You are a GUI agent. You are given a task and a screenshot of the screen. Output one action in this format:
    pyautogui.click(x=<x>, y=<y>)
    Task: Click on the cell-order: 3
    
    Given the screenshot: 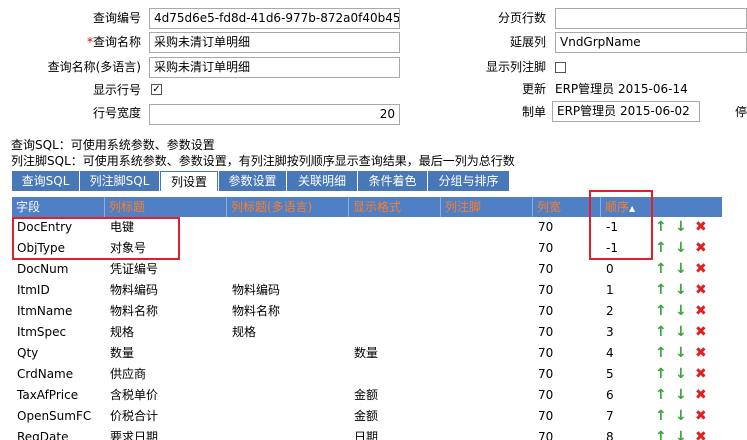 What is the action you would take?
    pyautogui.click(x=626, y=332)
    